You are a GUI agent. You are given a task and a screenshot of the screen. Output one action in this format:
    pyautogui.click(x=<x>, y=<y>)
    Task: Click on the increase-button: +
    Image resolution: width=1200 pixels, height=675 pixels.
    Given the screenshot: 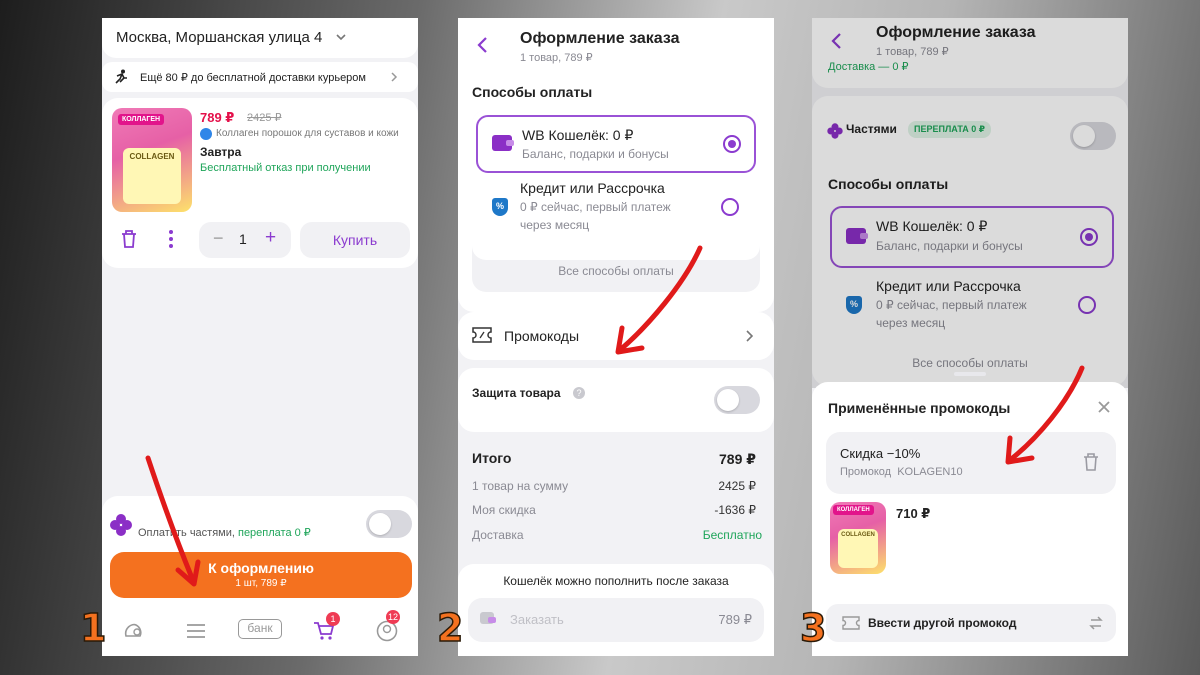 What is the action you would take?
    pyautogui.click(x=270, y=238)
    